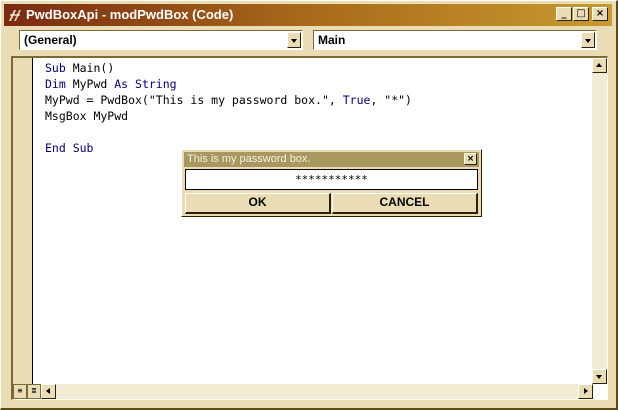 This screenshot has height=410, width=618. Describe the element at coordinates (87, 116) in the screenshot. I see `code-token: MsgBox MyPwd` at that location.